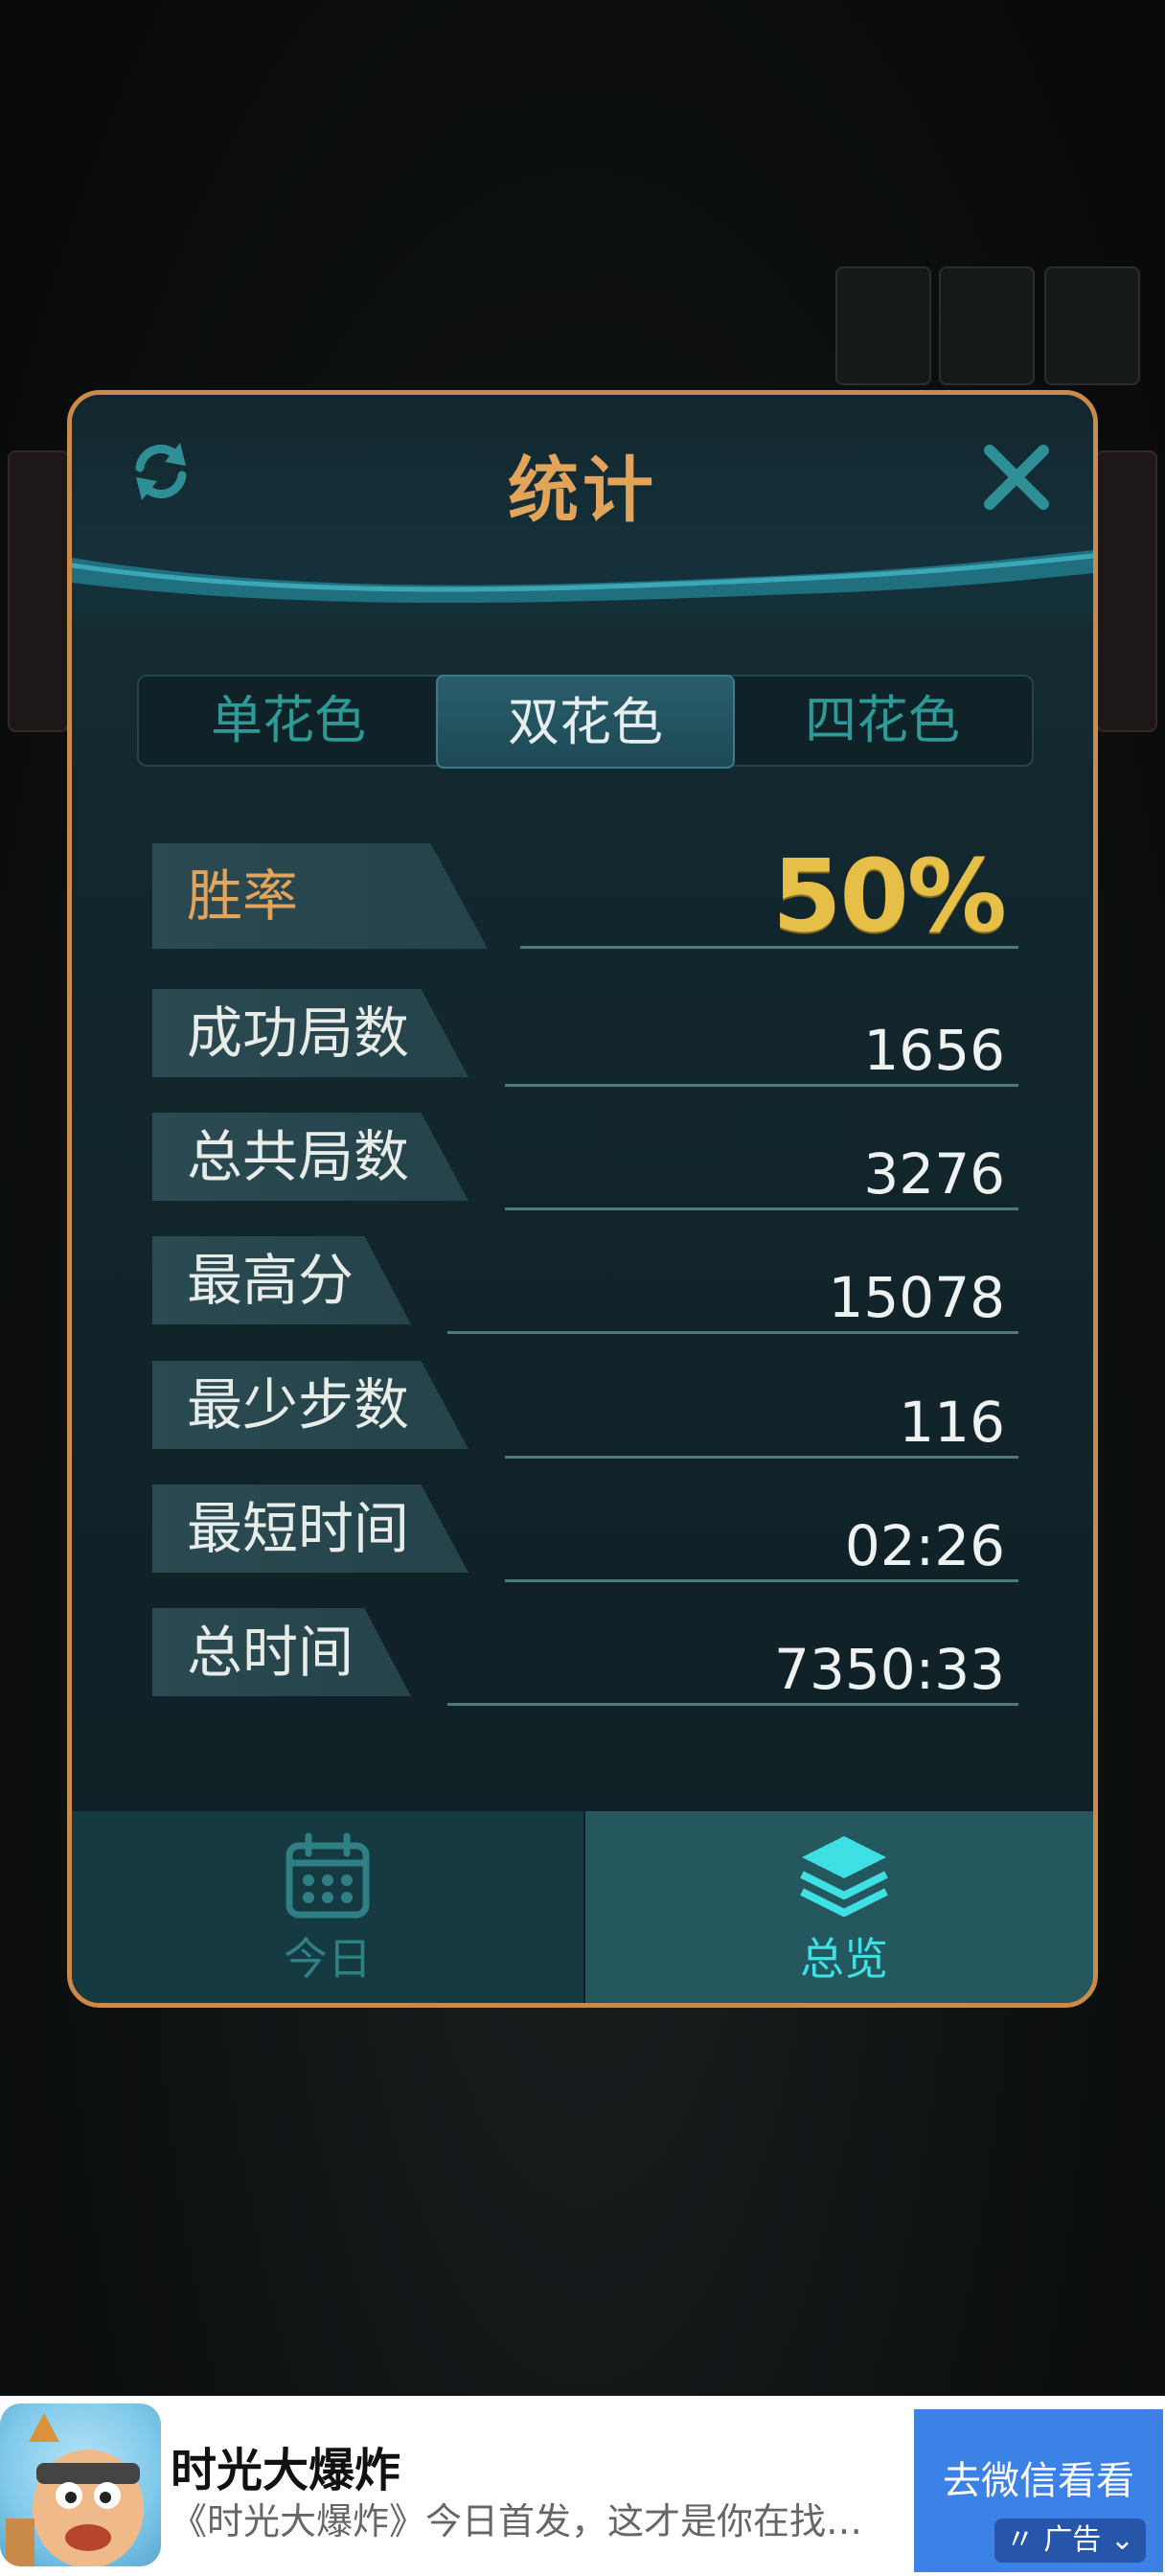 The width and height of the screenshot is (1165, 2576). I want to click on tab-one-suit: 单花色, so click(289, 722).